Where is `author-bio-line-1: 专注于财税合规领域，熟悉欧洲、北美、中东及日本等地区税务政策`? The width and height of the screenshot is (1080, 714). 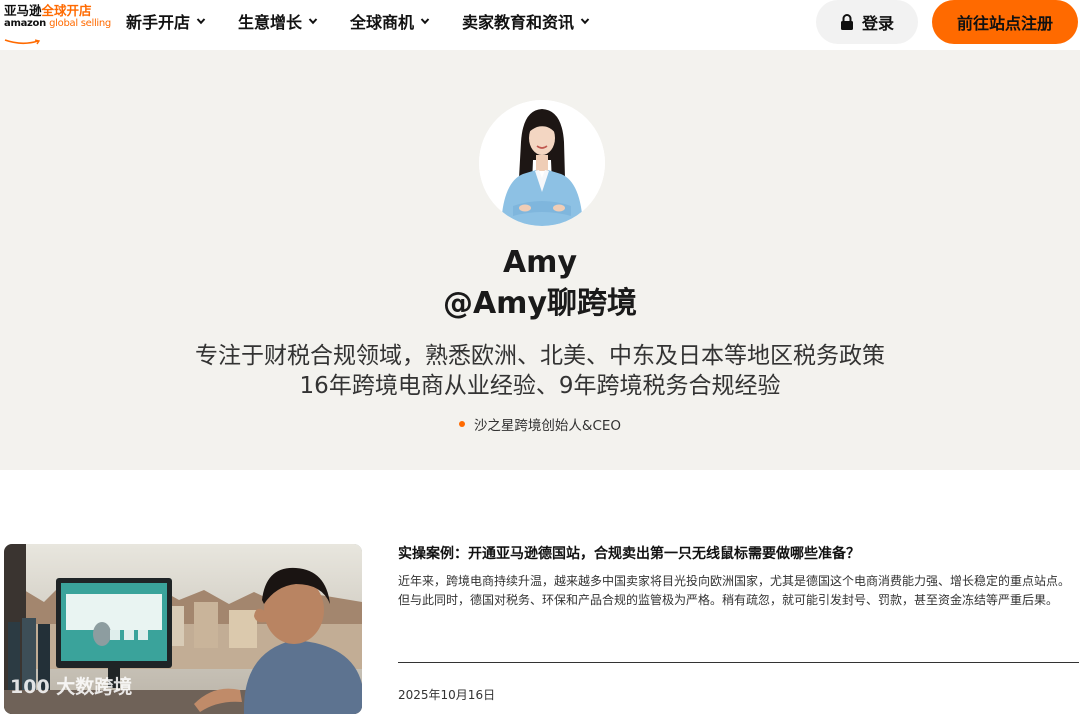
author-bio-line-1: 专注于财税合规领域，熟悉欧洲、北美、中东及日本等地区税务政策 is located at coordinates (540, 356).